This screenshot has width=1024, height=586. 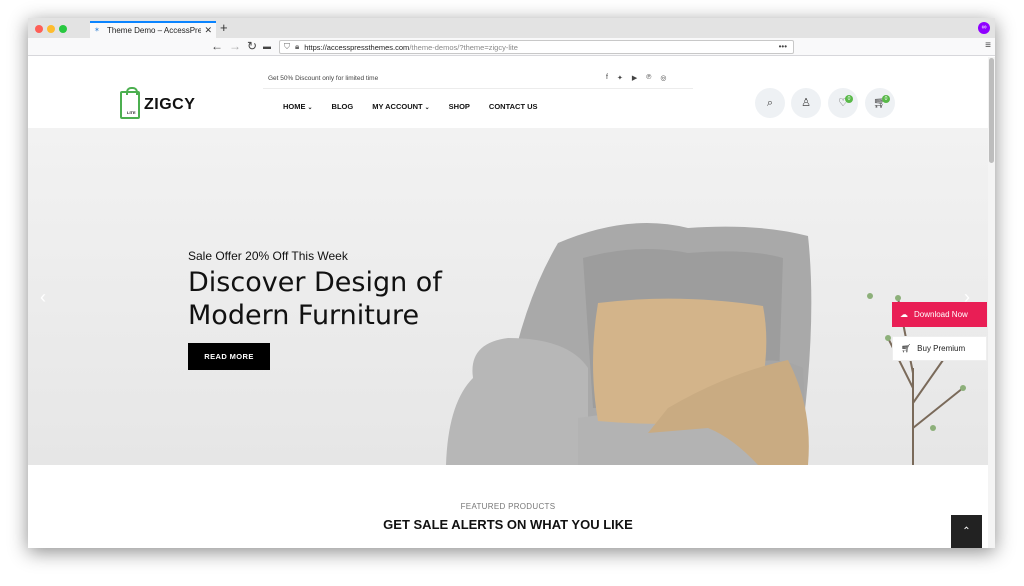 I want to click on private-browsing-icon: ∞, so click(x=984, y=28).